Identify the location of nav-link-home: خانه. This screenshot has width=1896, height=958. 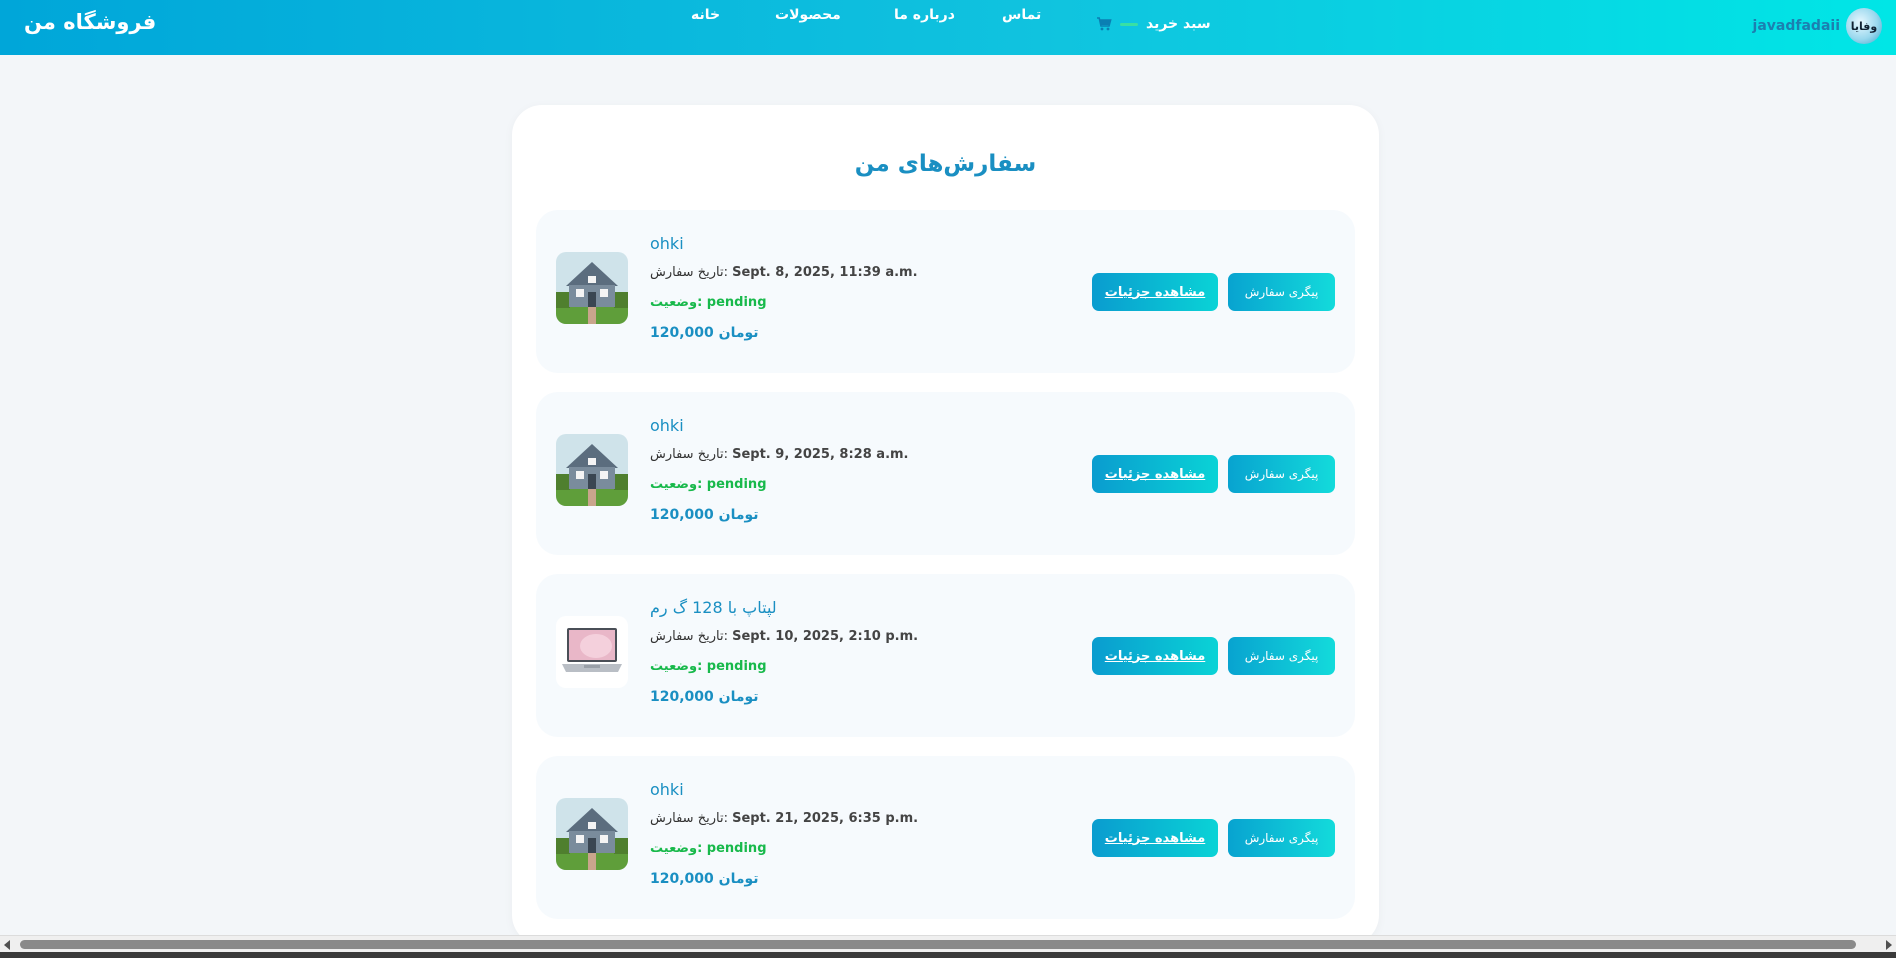
(705, 15).